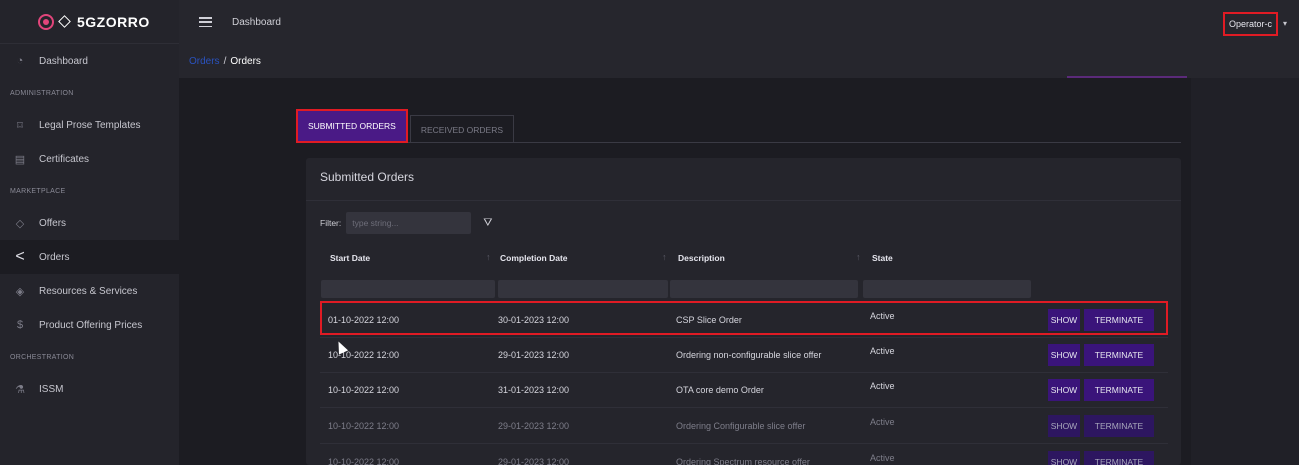  I want to click on user-menu: Operator-c, so click(1250, 24).